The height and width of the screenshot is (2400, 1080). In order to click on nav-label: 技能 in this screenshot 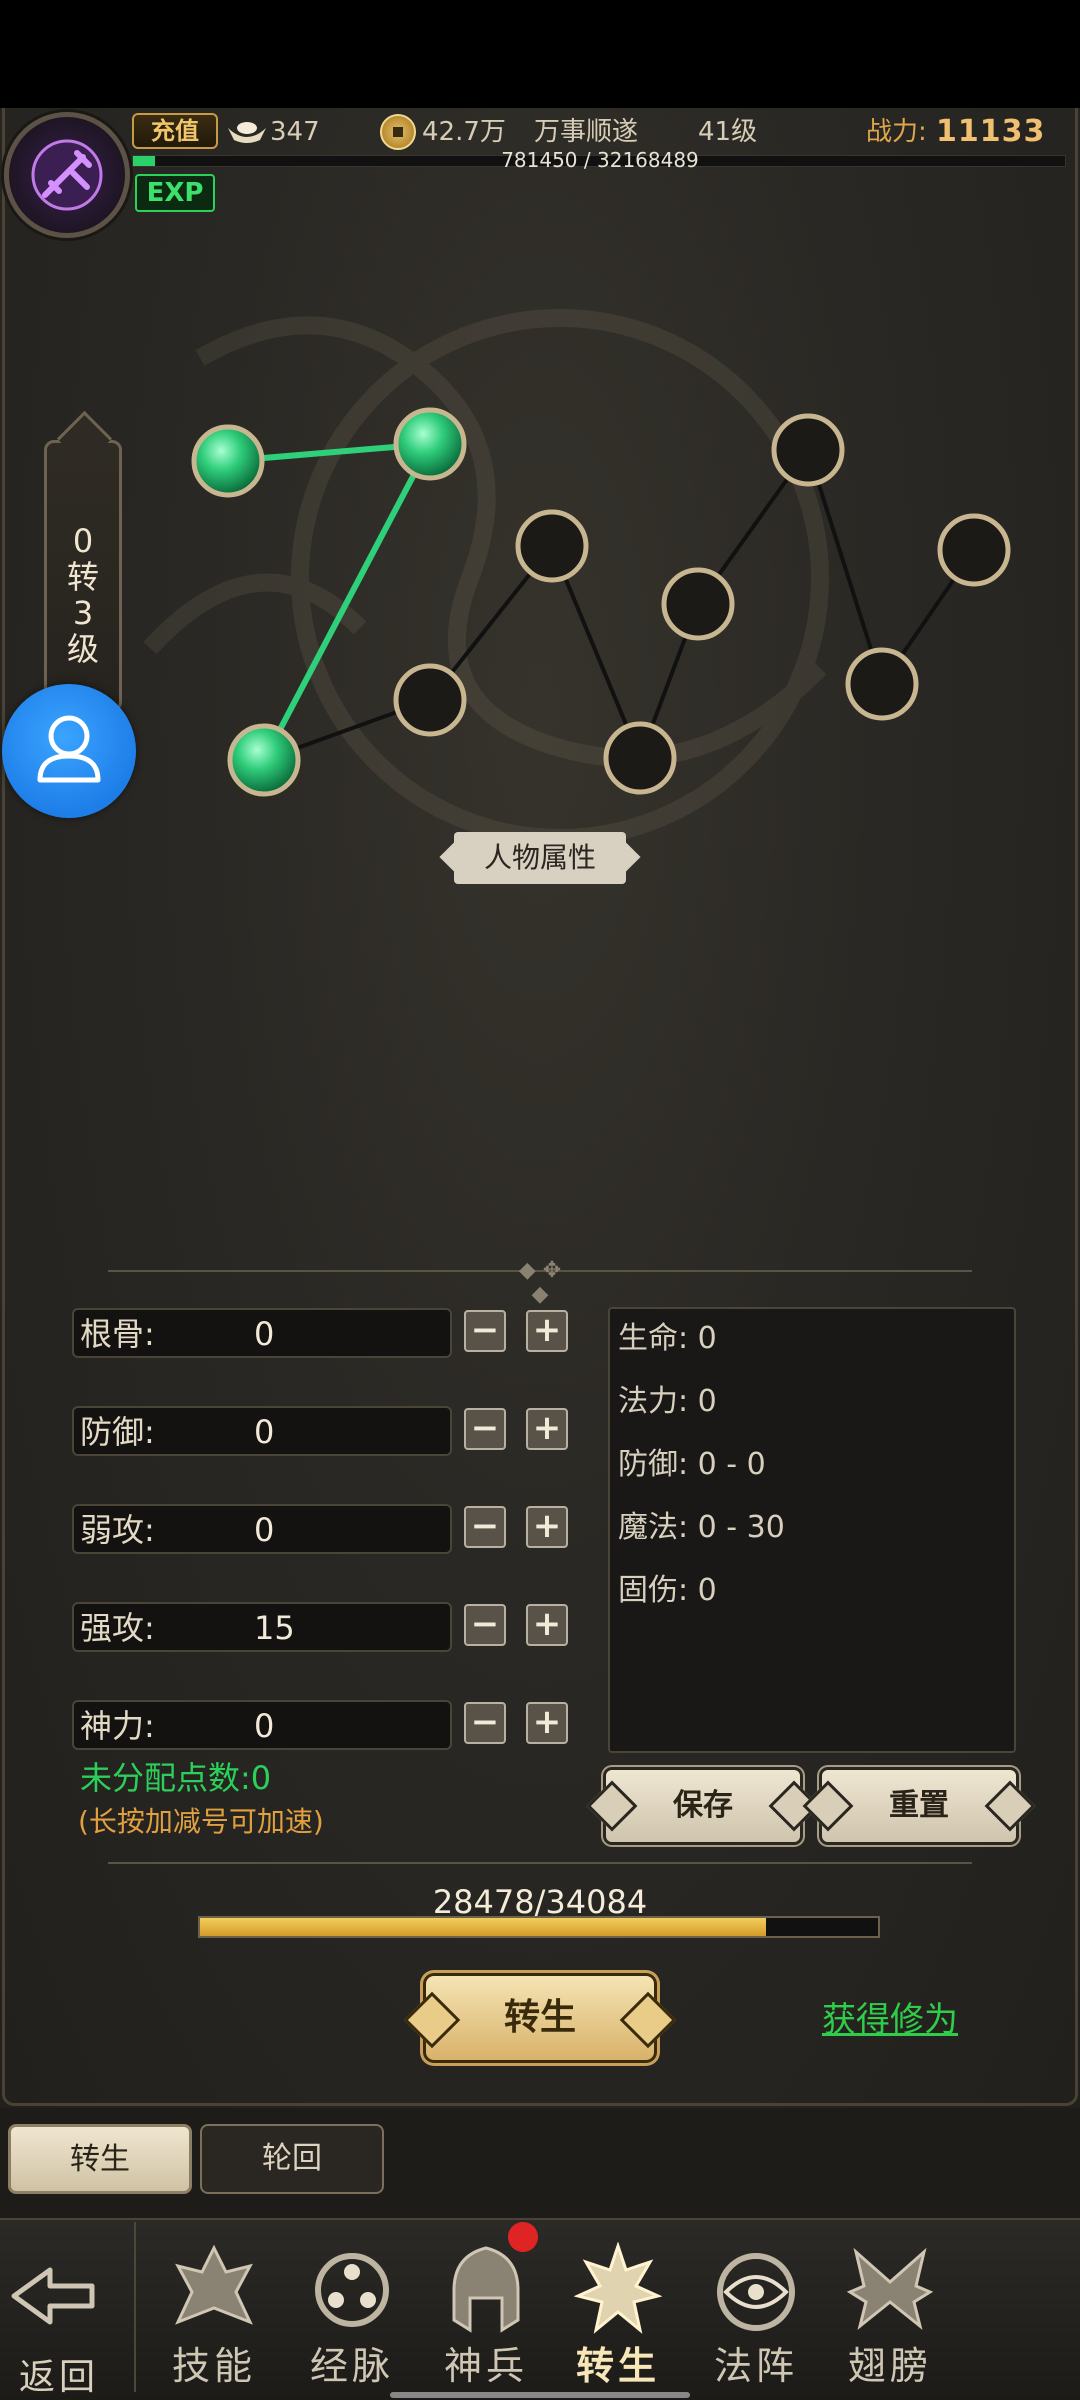, I will do `click(213, 2366)`.